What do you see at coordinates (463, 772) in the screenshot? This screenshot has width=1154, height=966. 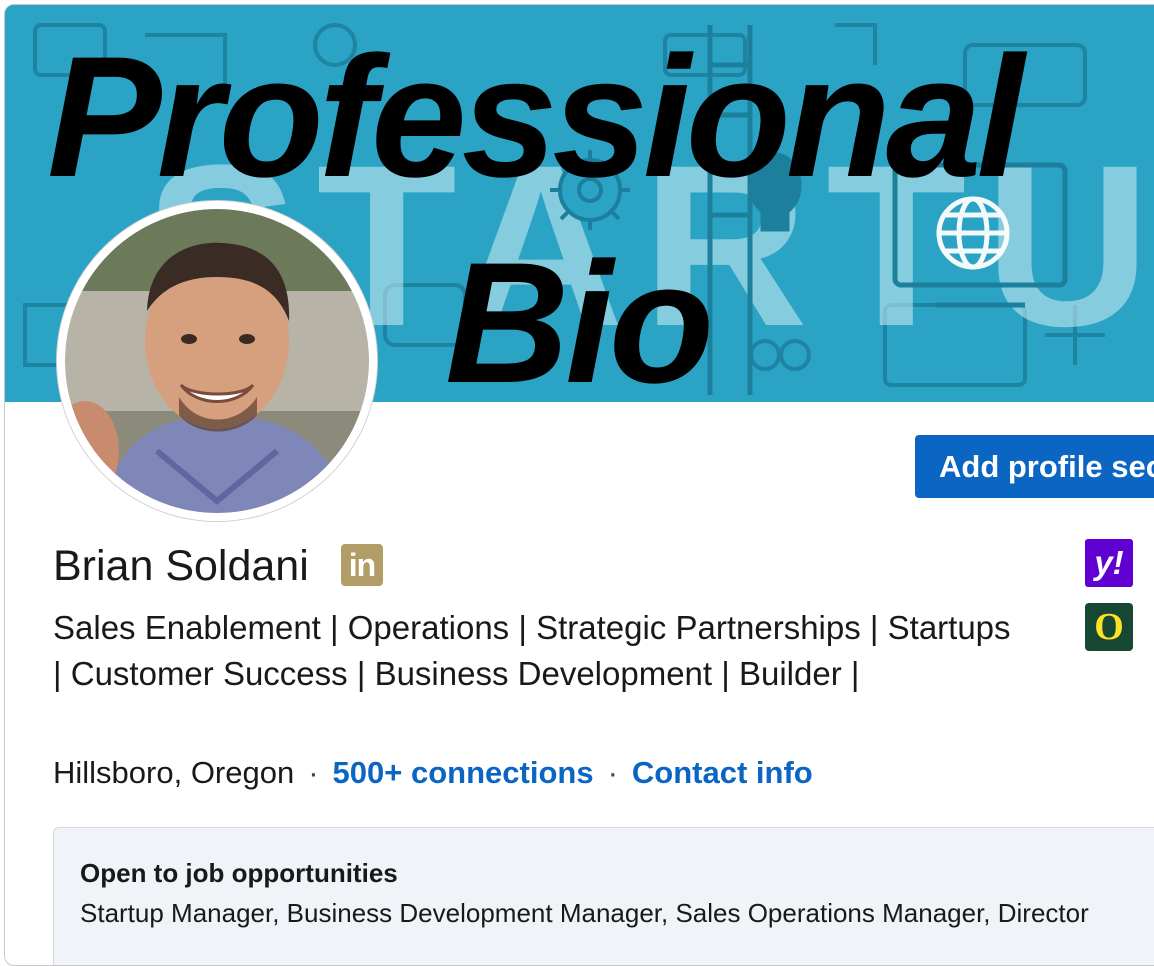 I see `connections-link: 500+ connections` at bounding box center [463, 772].